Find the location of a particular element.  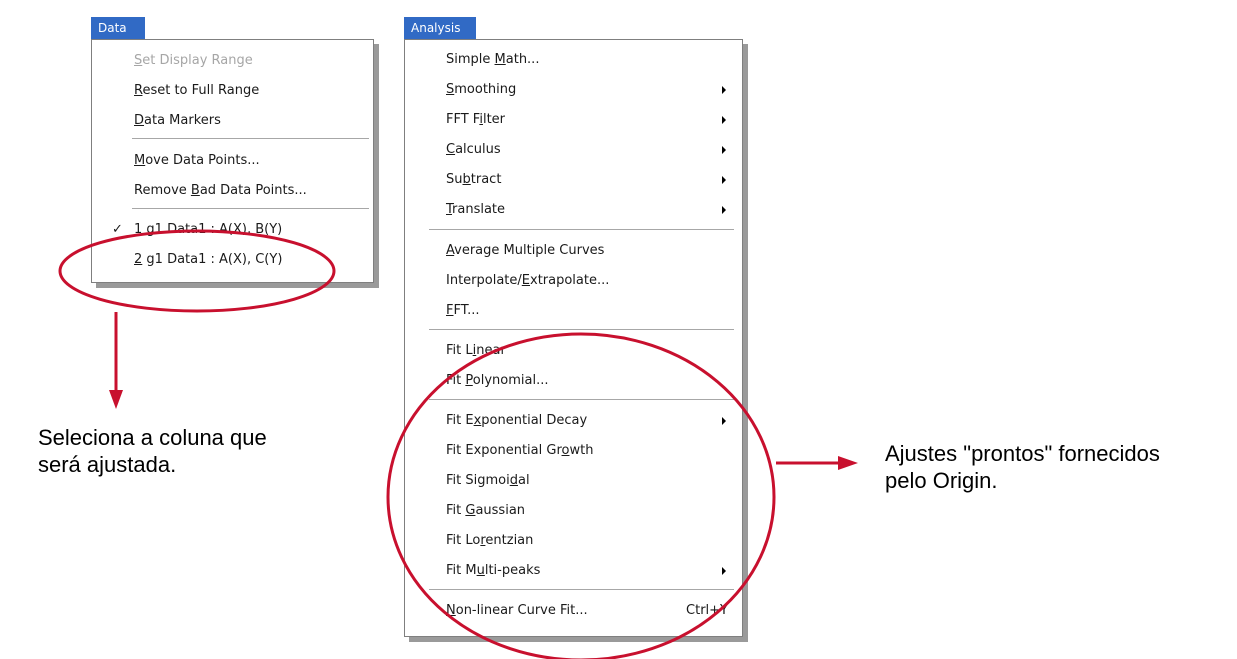

annotation-arrow-down-head is located at coordinates (116, 399).